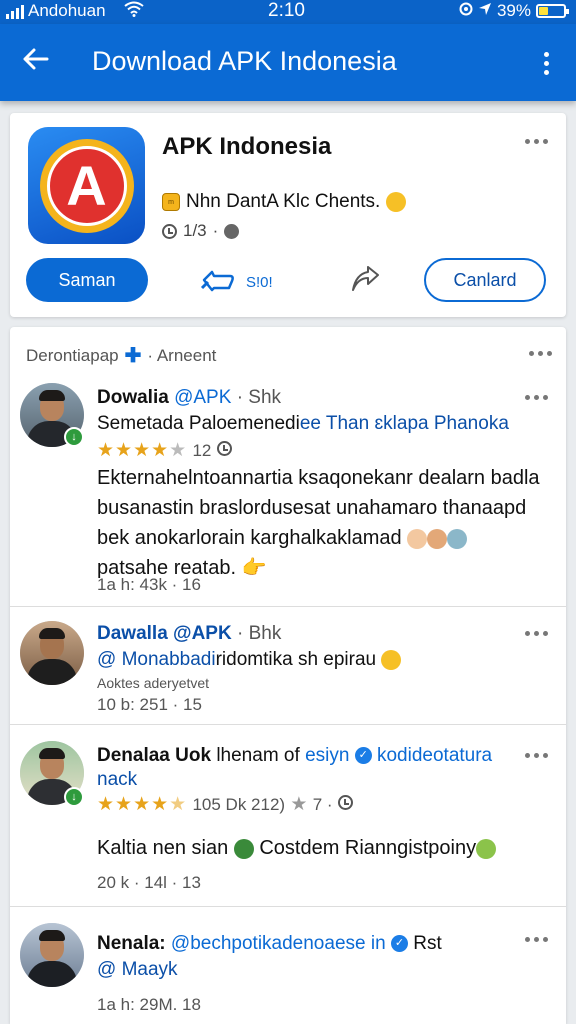  I want to click on app-logo: A, so click(86, 185).